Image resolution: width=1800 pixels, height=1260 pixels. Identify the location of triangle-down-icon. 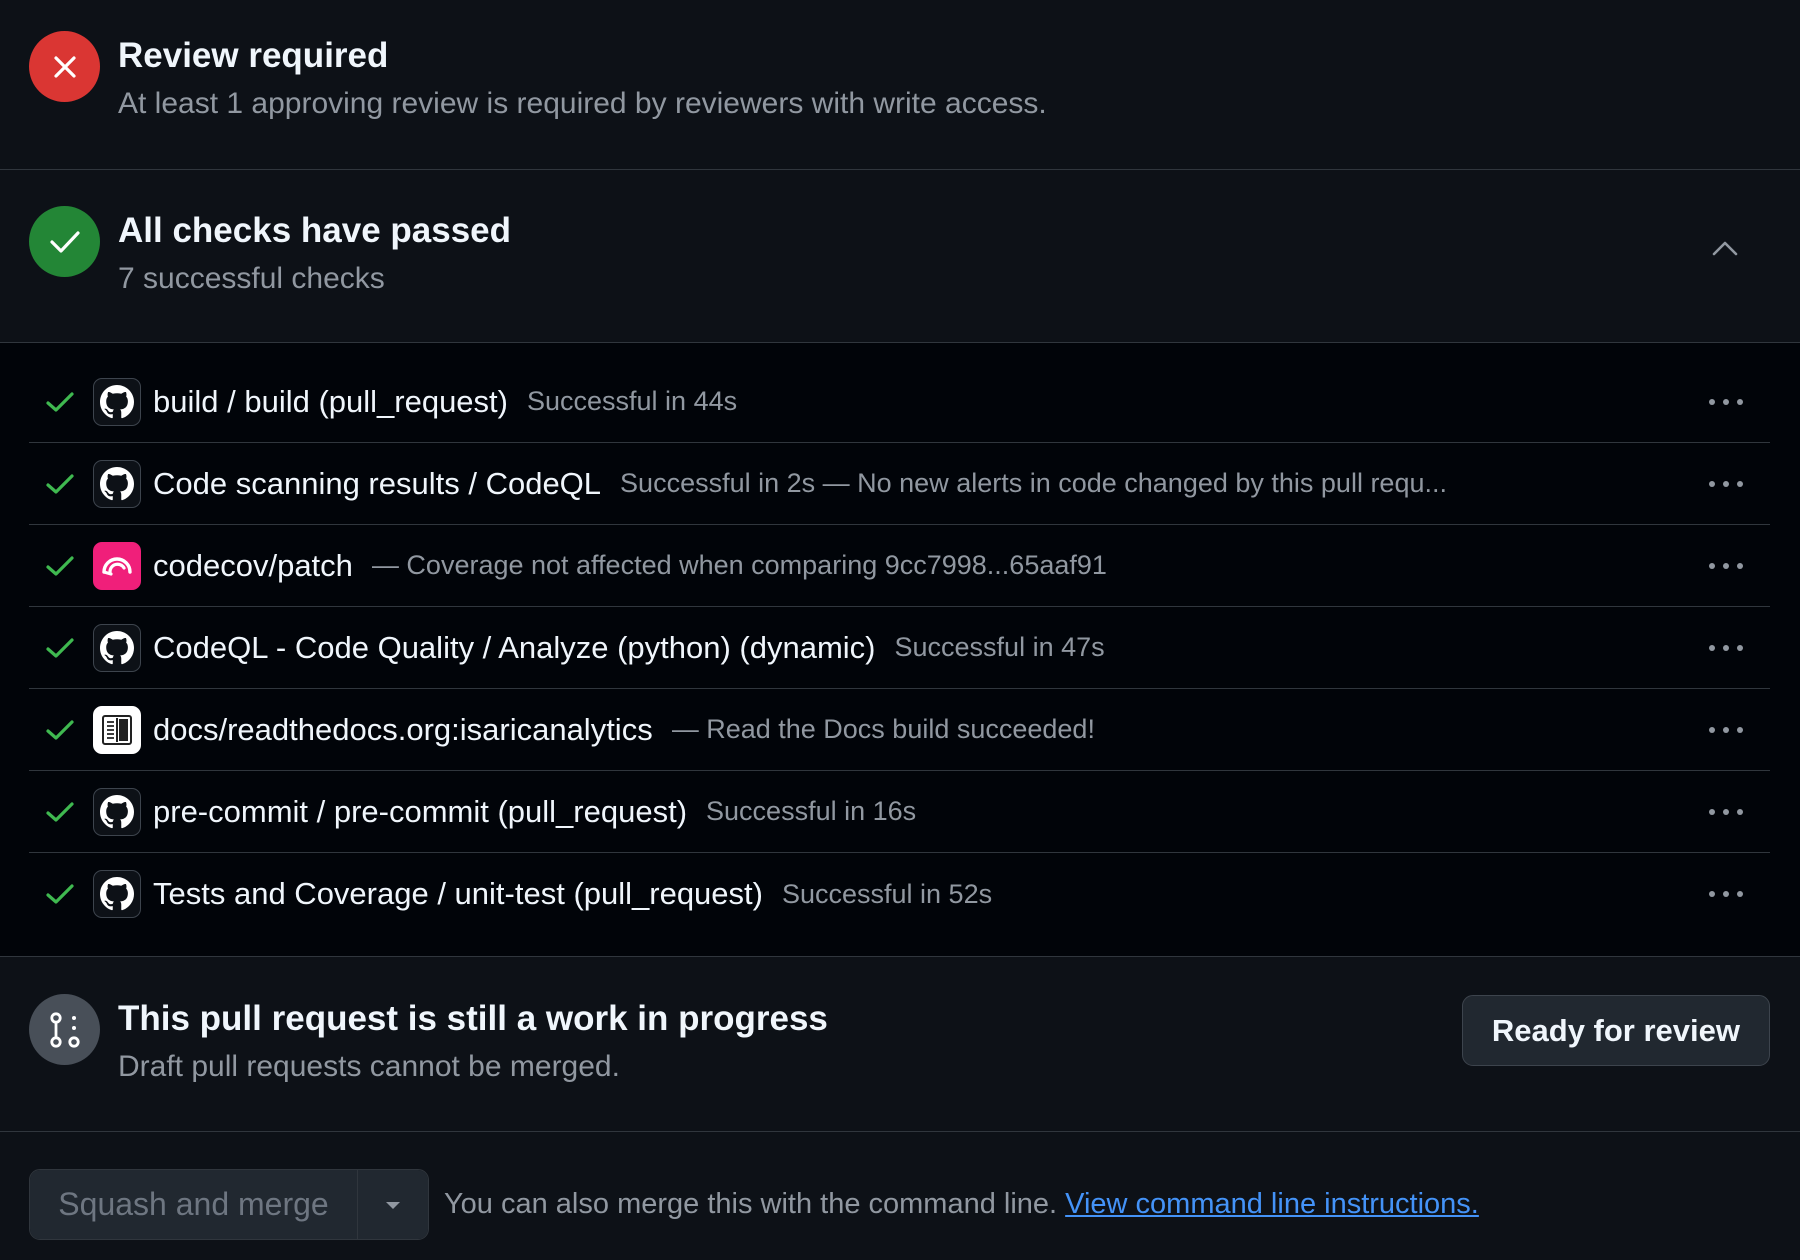
(393, 1205).